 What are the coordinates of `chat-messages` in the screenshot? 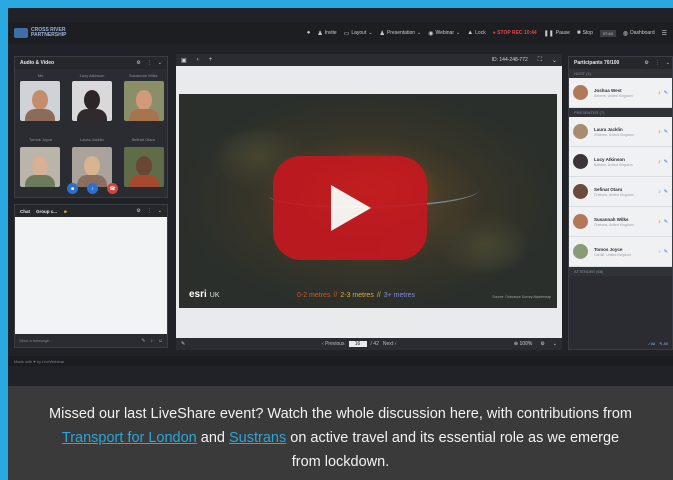 It's located at (91, 276).